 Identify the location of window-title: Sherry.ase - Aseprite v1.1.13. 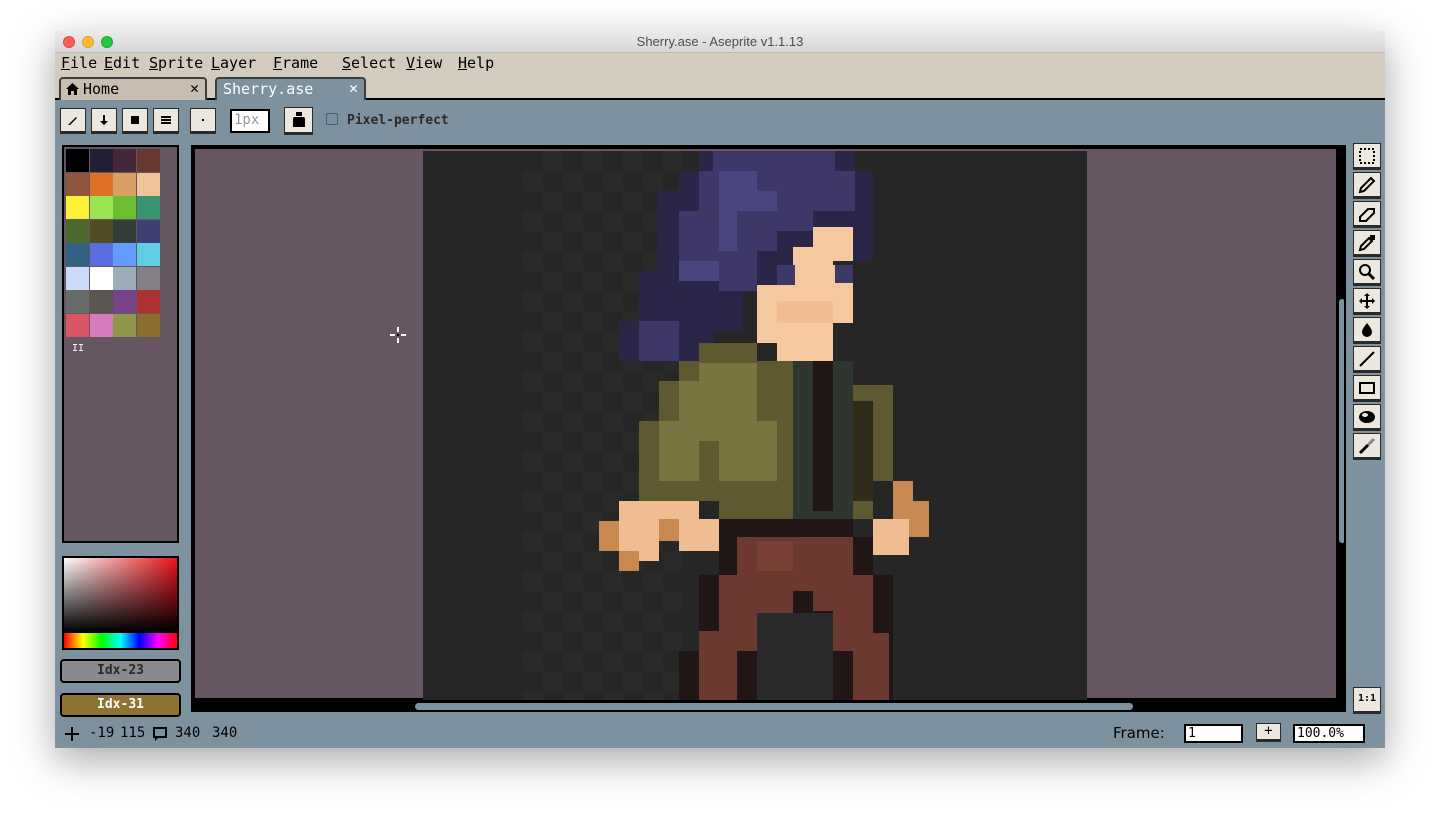
(720, 41).